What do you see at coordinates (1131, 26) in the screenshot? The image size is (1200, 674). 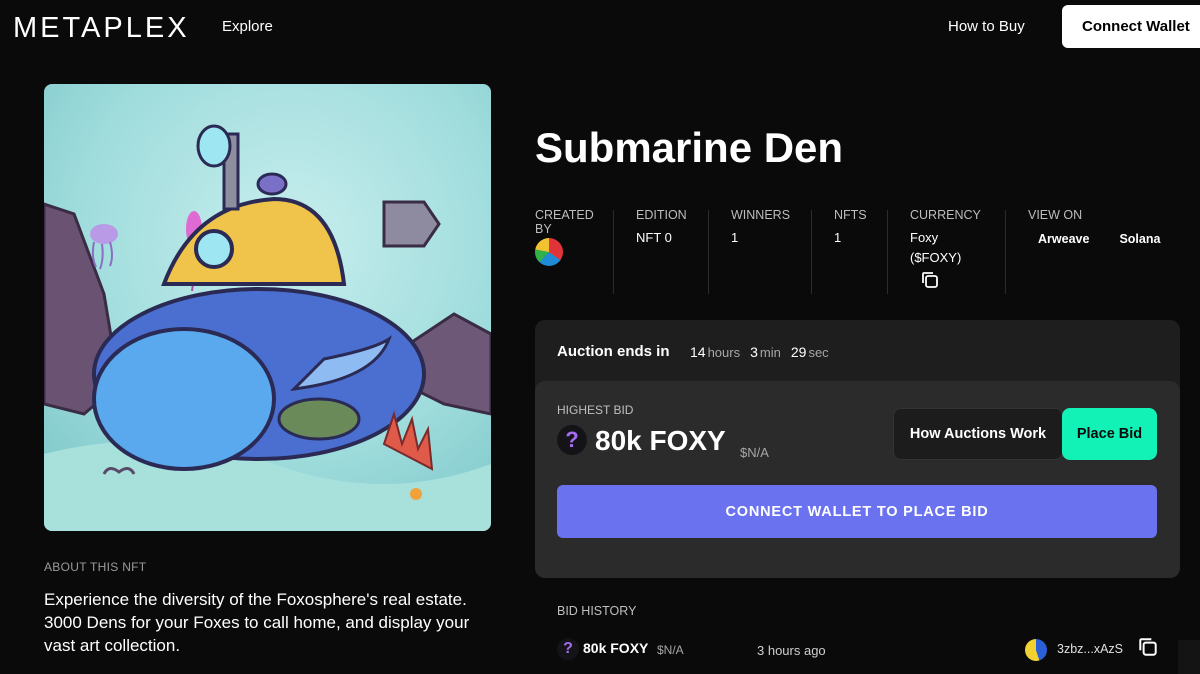 I see `connect-wallet-button: Connect Wallet` at bounding box center [1131, 26].